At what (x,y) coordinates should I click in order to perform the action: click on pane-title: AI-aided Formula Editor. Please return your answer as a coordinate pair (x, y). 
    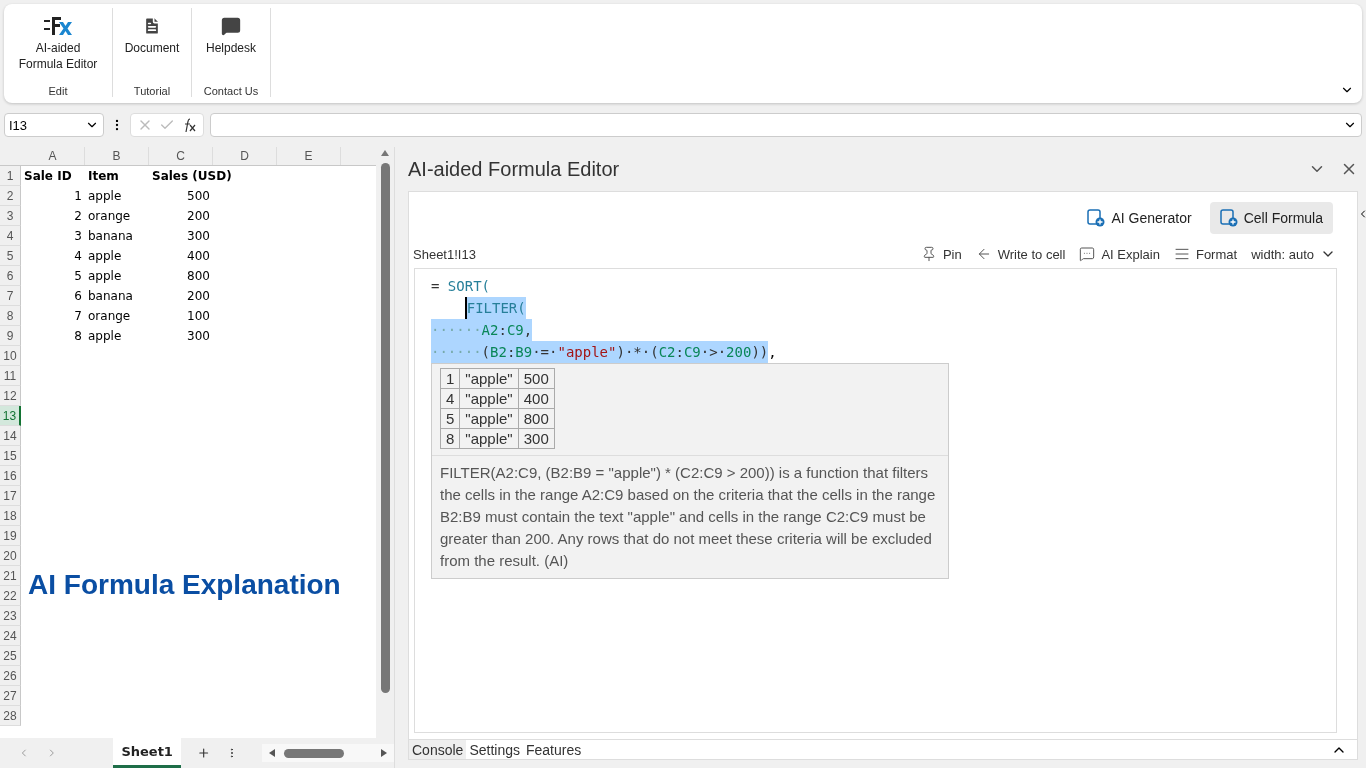
    Looking at the image, I should click on (514, 169).